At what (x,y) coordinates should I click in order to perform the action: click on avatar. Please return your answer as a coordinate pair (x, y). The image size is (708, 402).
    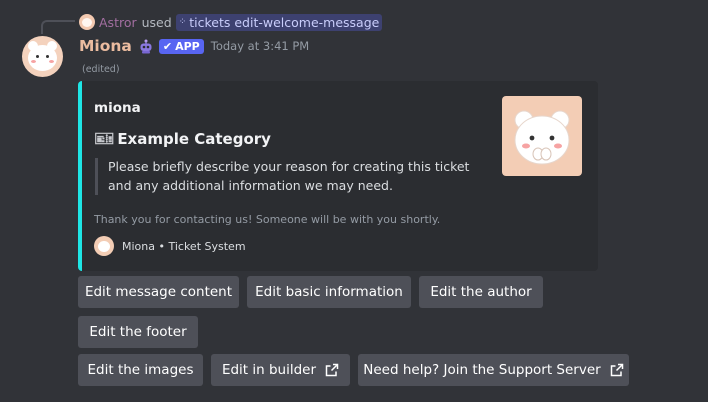
    Looking at the image, I should click on (42, 56).